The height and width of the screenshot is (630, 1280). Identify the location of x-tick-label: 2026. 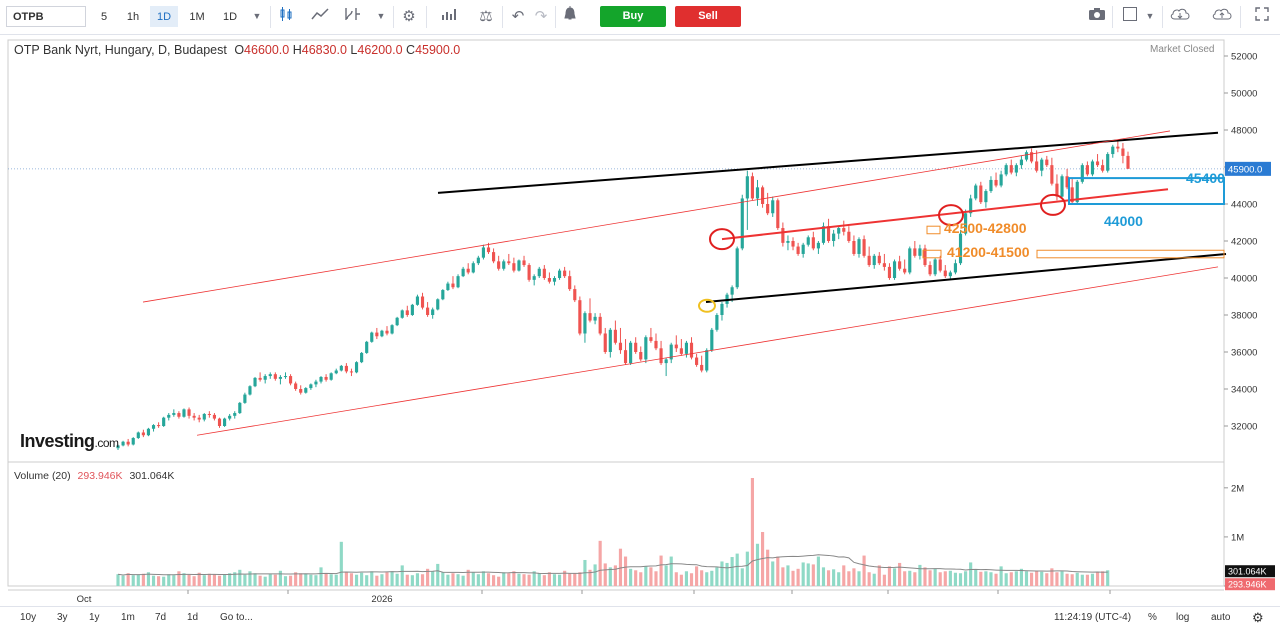
(381, 599).